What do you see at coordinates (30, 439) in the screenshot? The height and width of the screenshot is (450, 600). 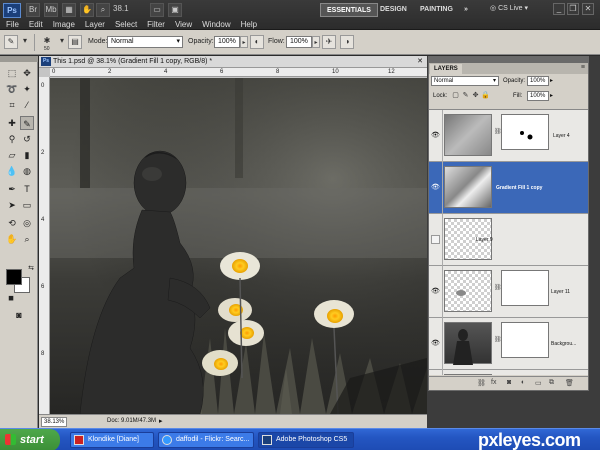 I see `start-button: start` at bounding box center [30, 439].